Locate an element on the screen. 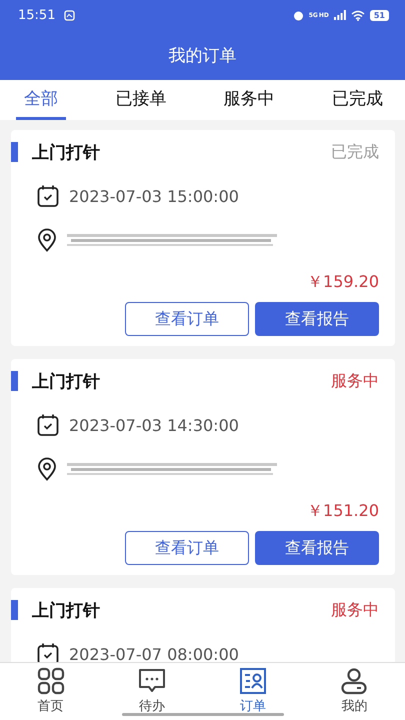 The image size is (405, 720). chat-icon is located at coordinates (152, 681).